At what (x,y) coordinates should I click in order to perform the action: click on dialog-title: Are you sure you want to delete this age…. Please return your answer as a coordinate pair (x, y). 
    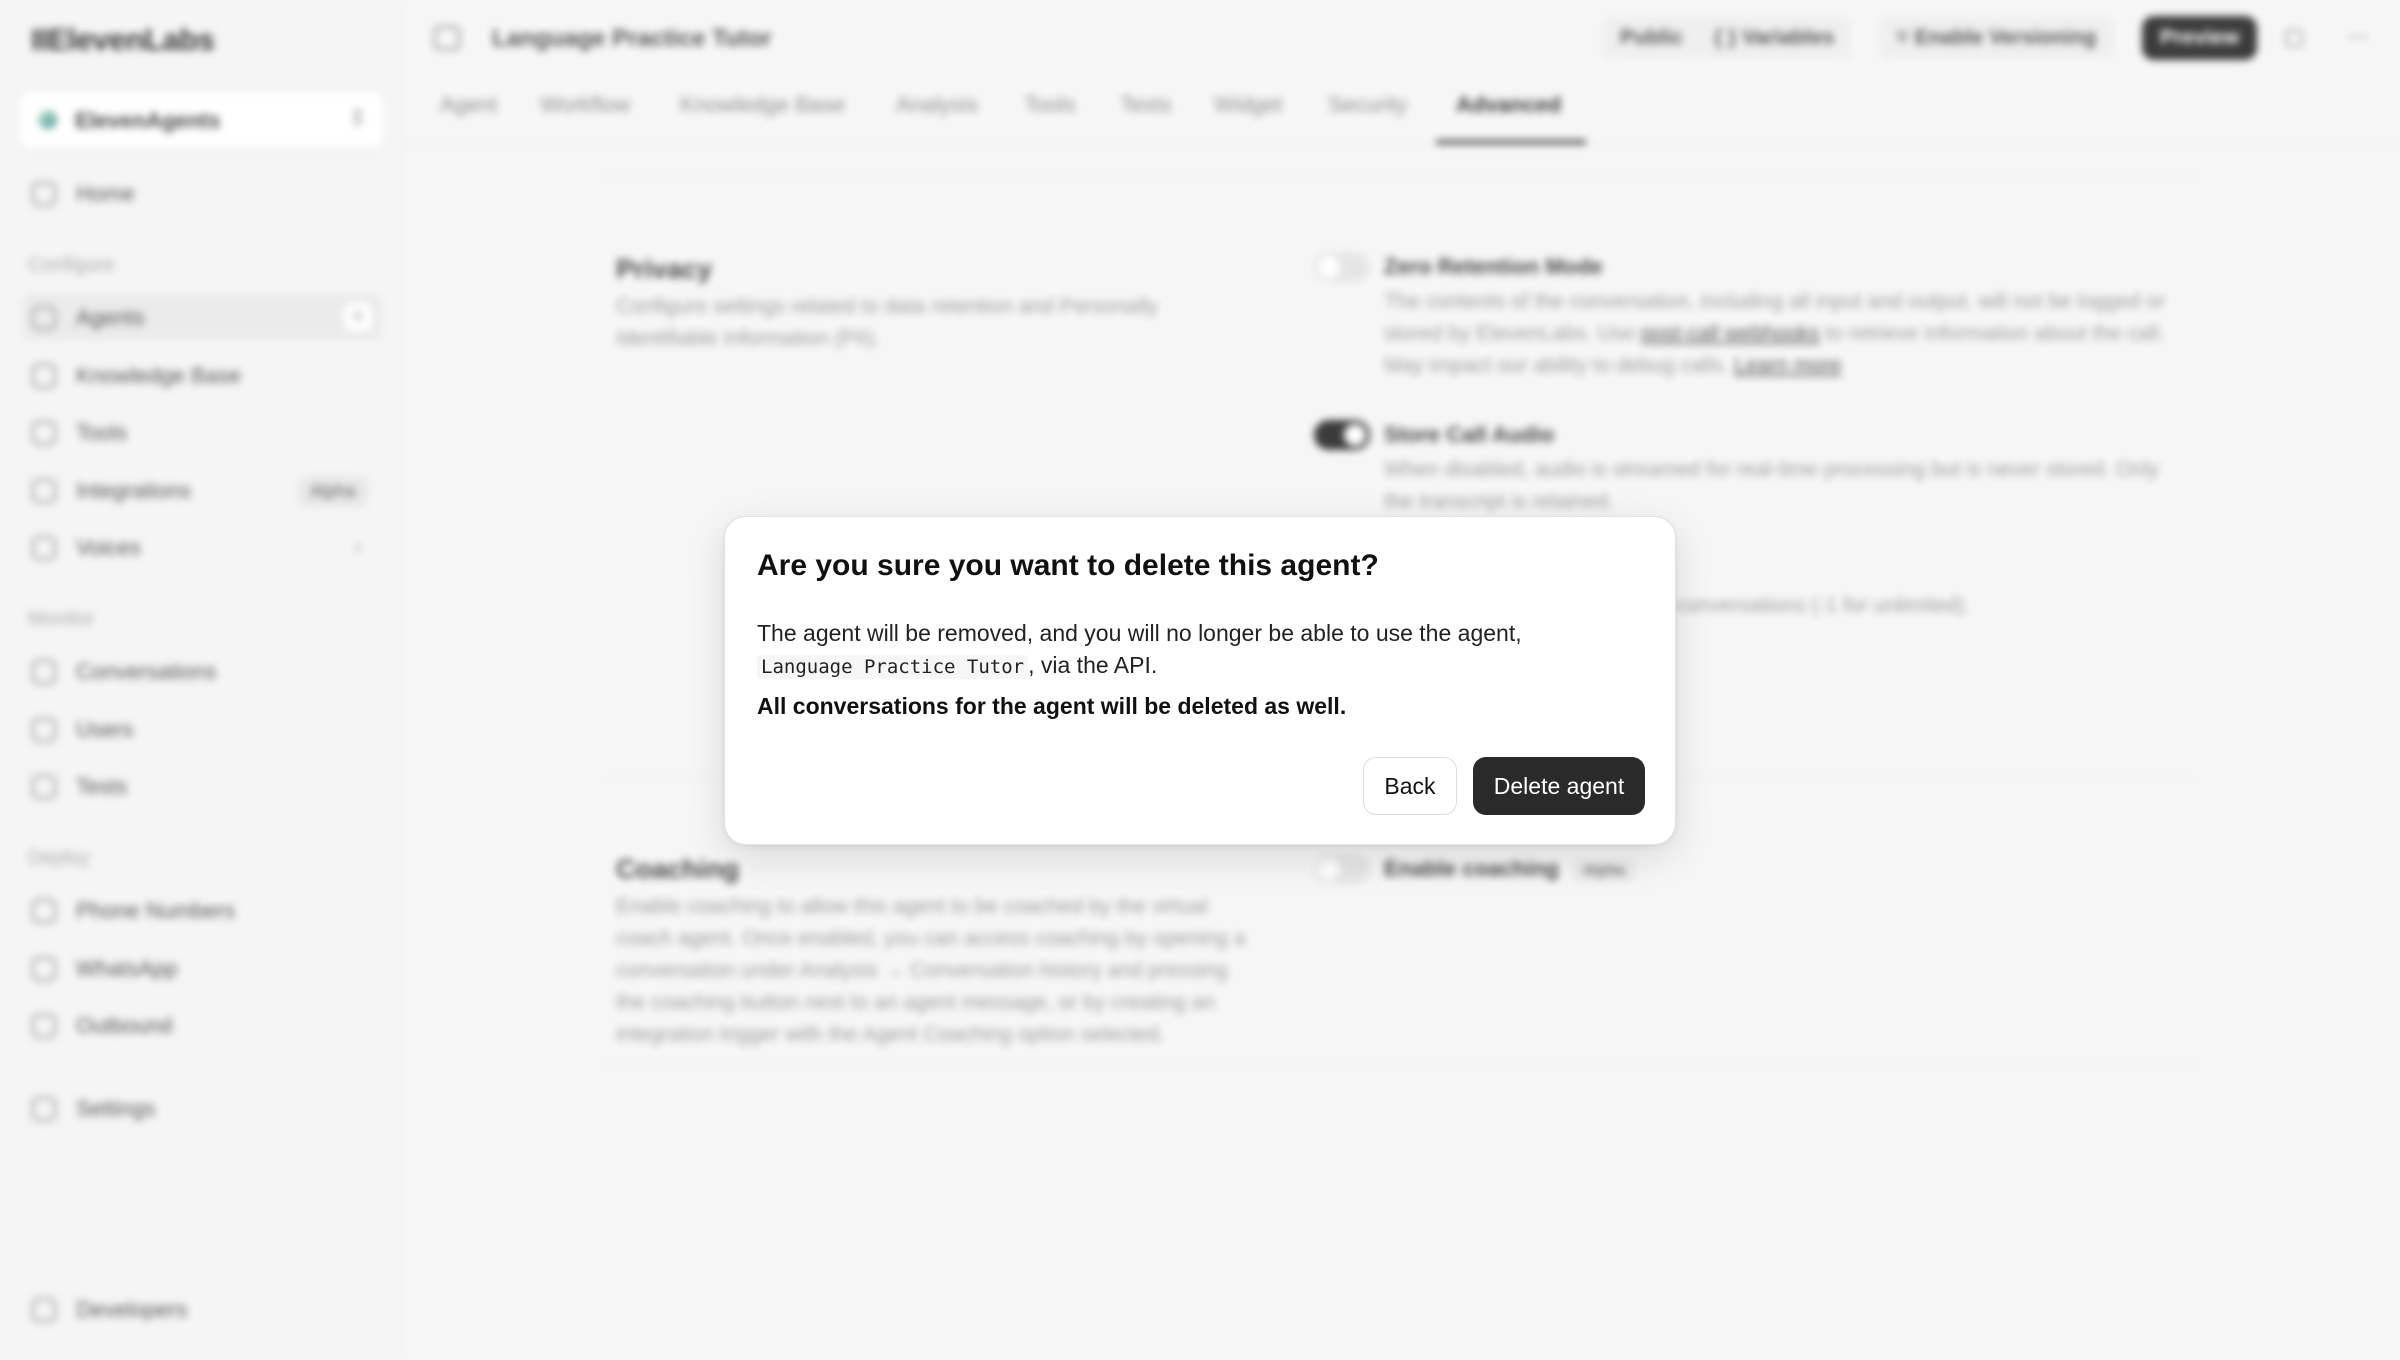
    Looking at the image, I should click on (1068, 565).